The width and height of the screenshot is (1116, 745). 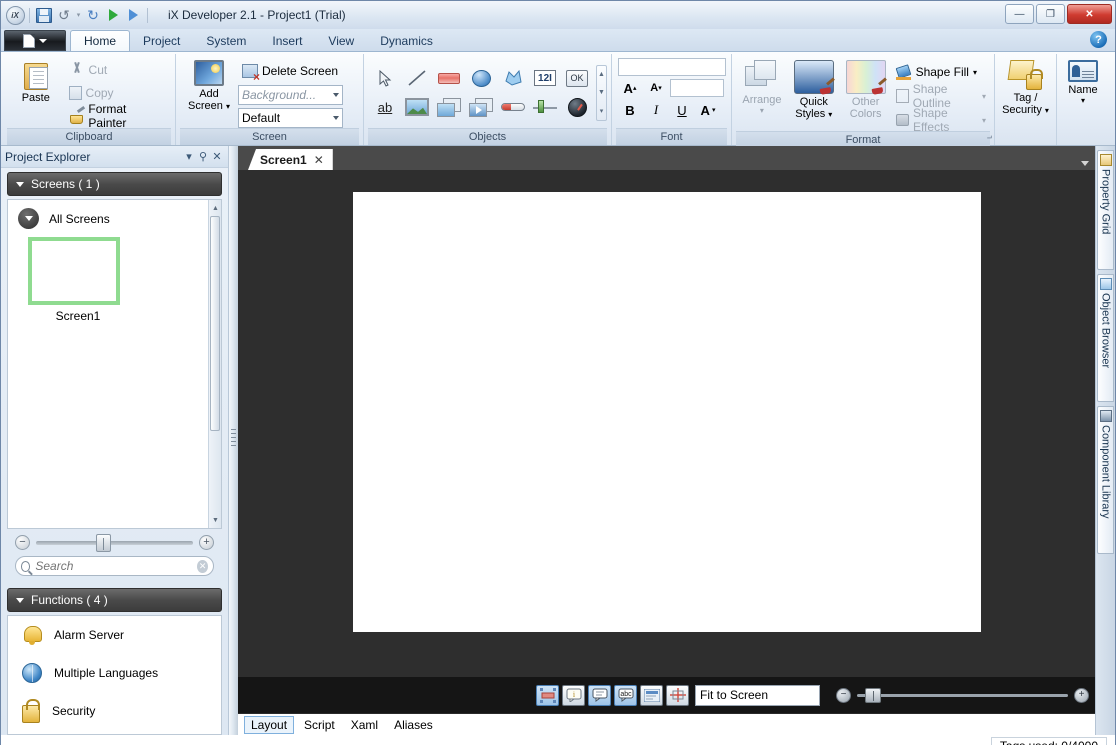 What do you see at coordinates (114, 600) in the screenshot?
I see `section-header-functions: Functions ( 4 )` at bounding box center [114, 600].